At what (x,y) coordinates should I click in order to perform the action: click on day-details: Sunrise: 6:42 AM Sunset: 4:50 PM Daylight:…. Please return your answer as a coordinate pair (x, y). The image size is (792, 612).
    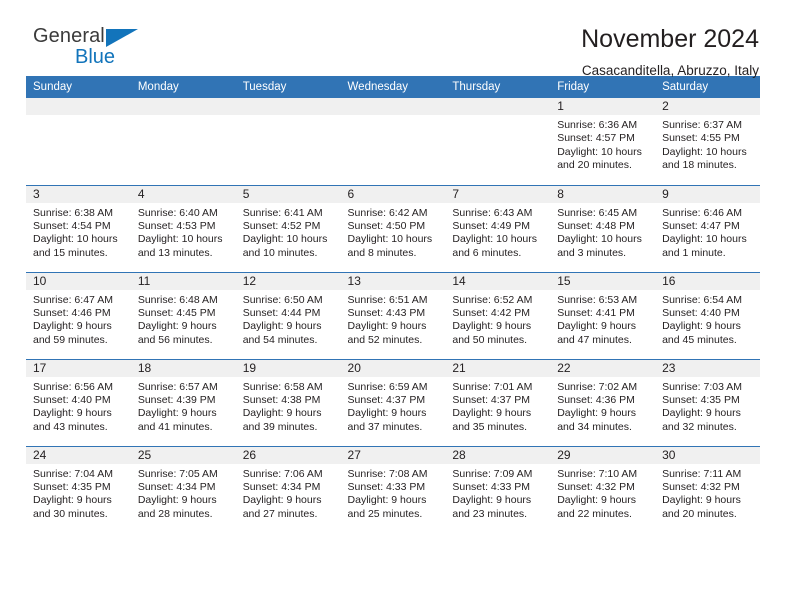
    Looking at the image, I should click on (393, 232).